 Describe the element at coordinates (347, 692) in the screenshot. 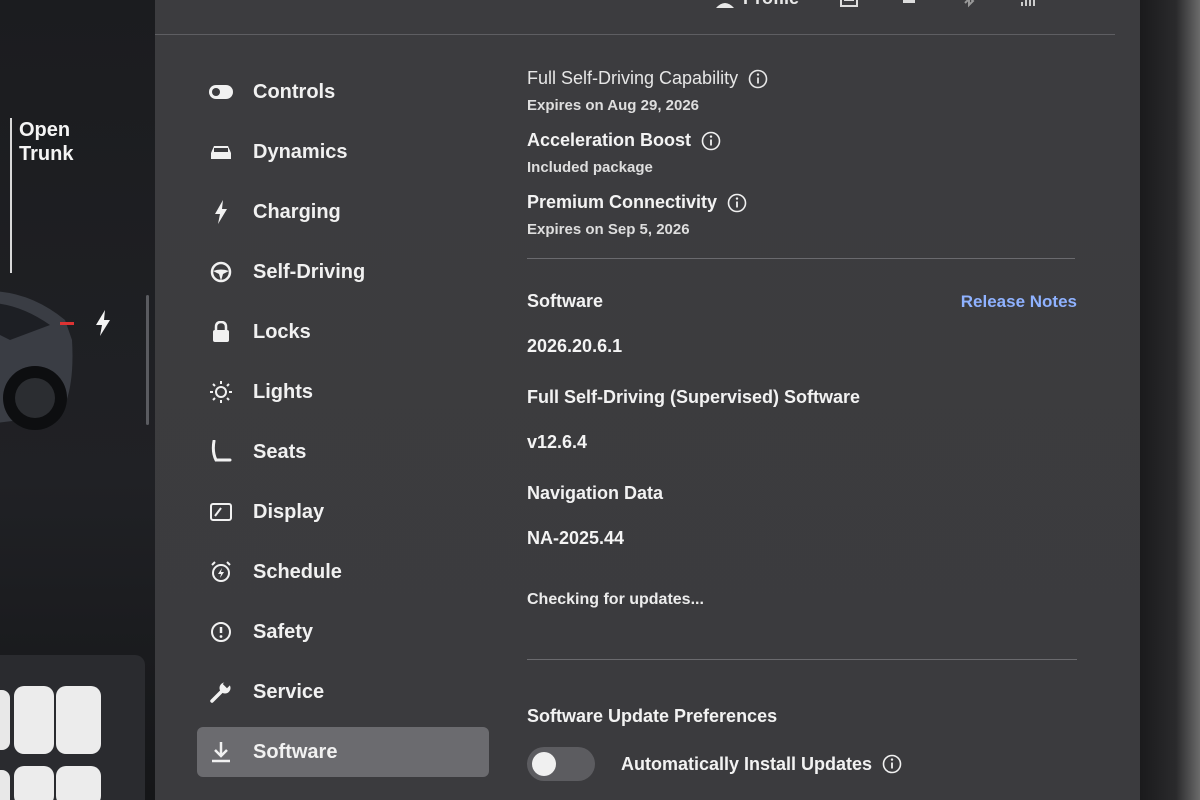

I see `sidebar-item-service: Service` at that location.